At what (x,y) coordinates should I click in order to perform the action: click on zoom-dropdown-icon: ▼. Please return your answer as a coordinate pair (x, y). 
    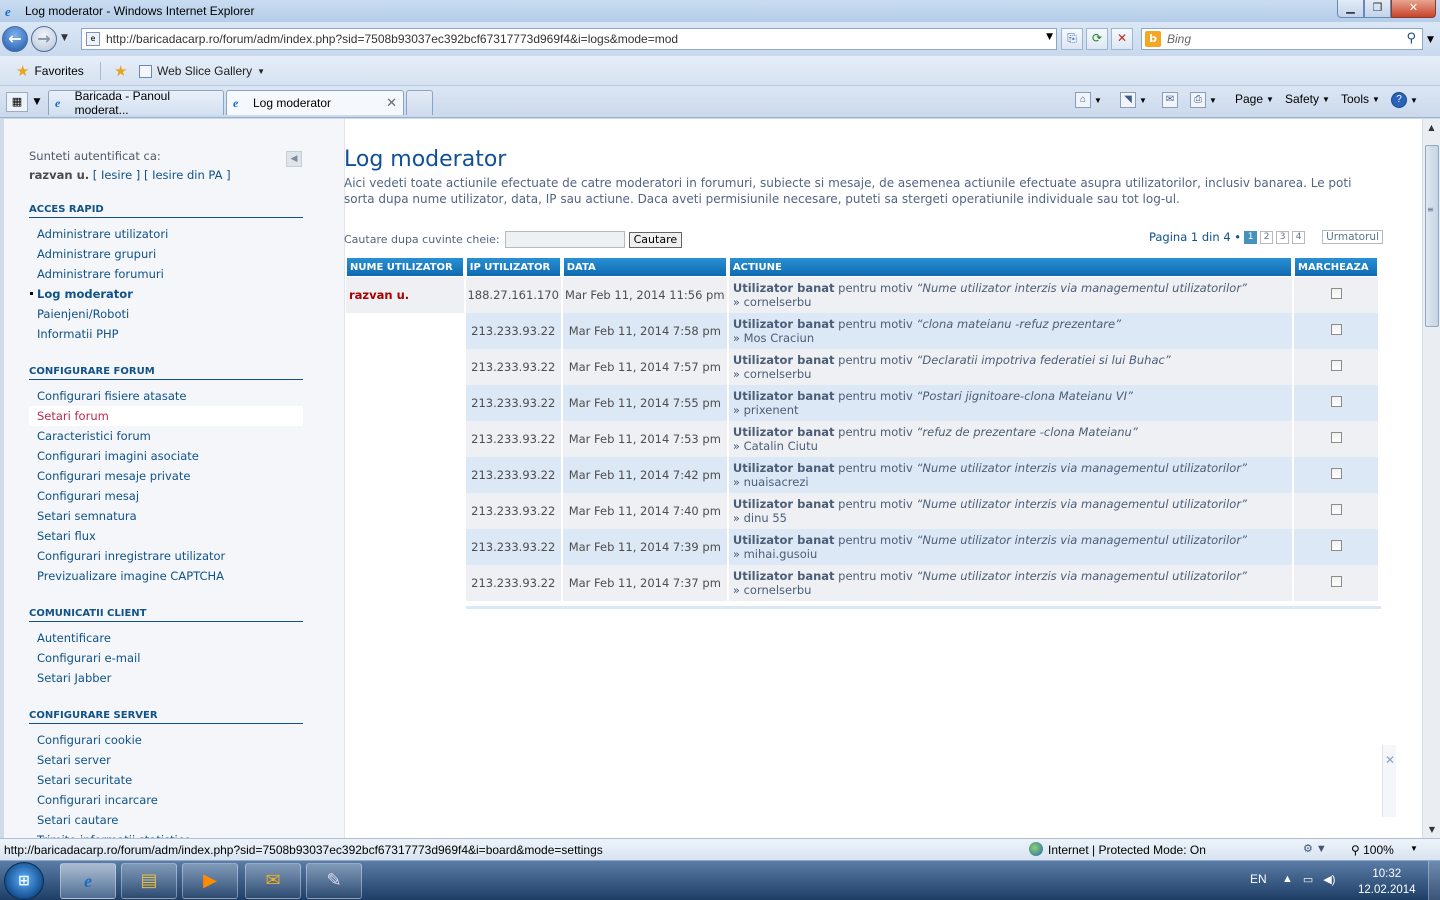
    Looking at the image, I should click on (1414, 848).